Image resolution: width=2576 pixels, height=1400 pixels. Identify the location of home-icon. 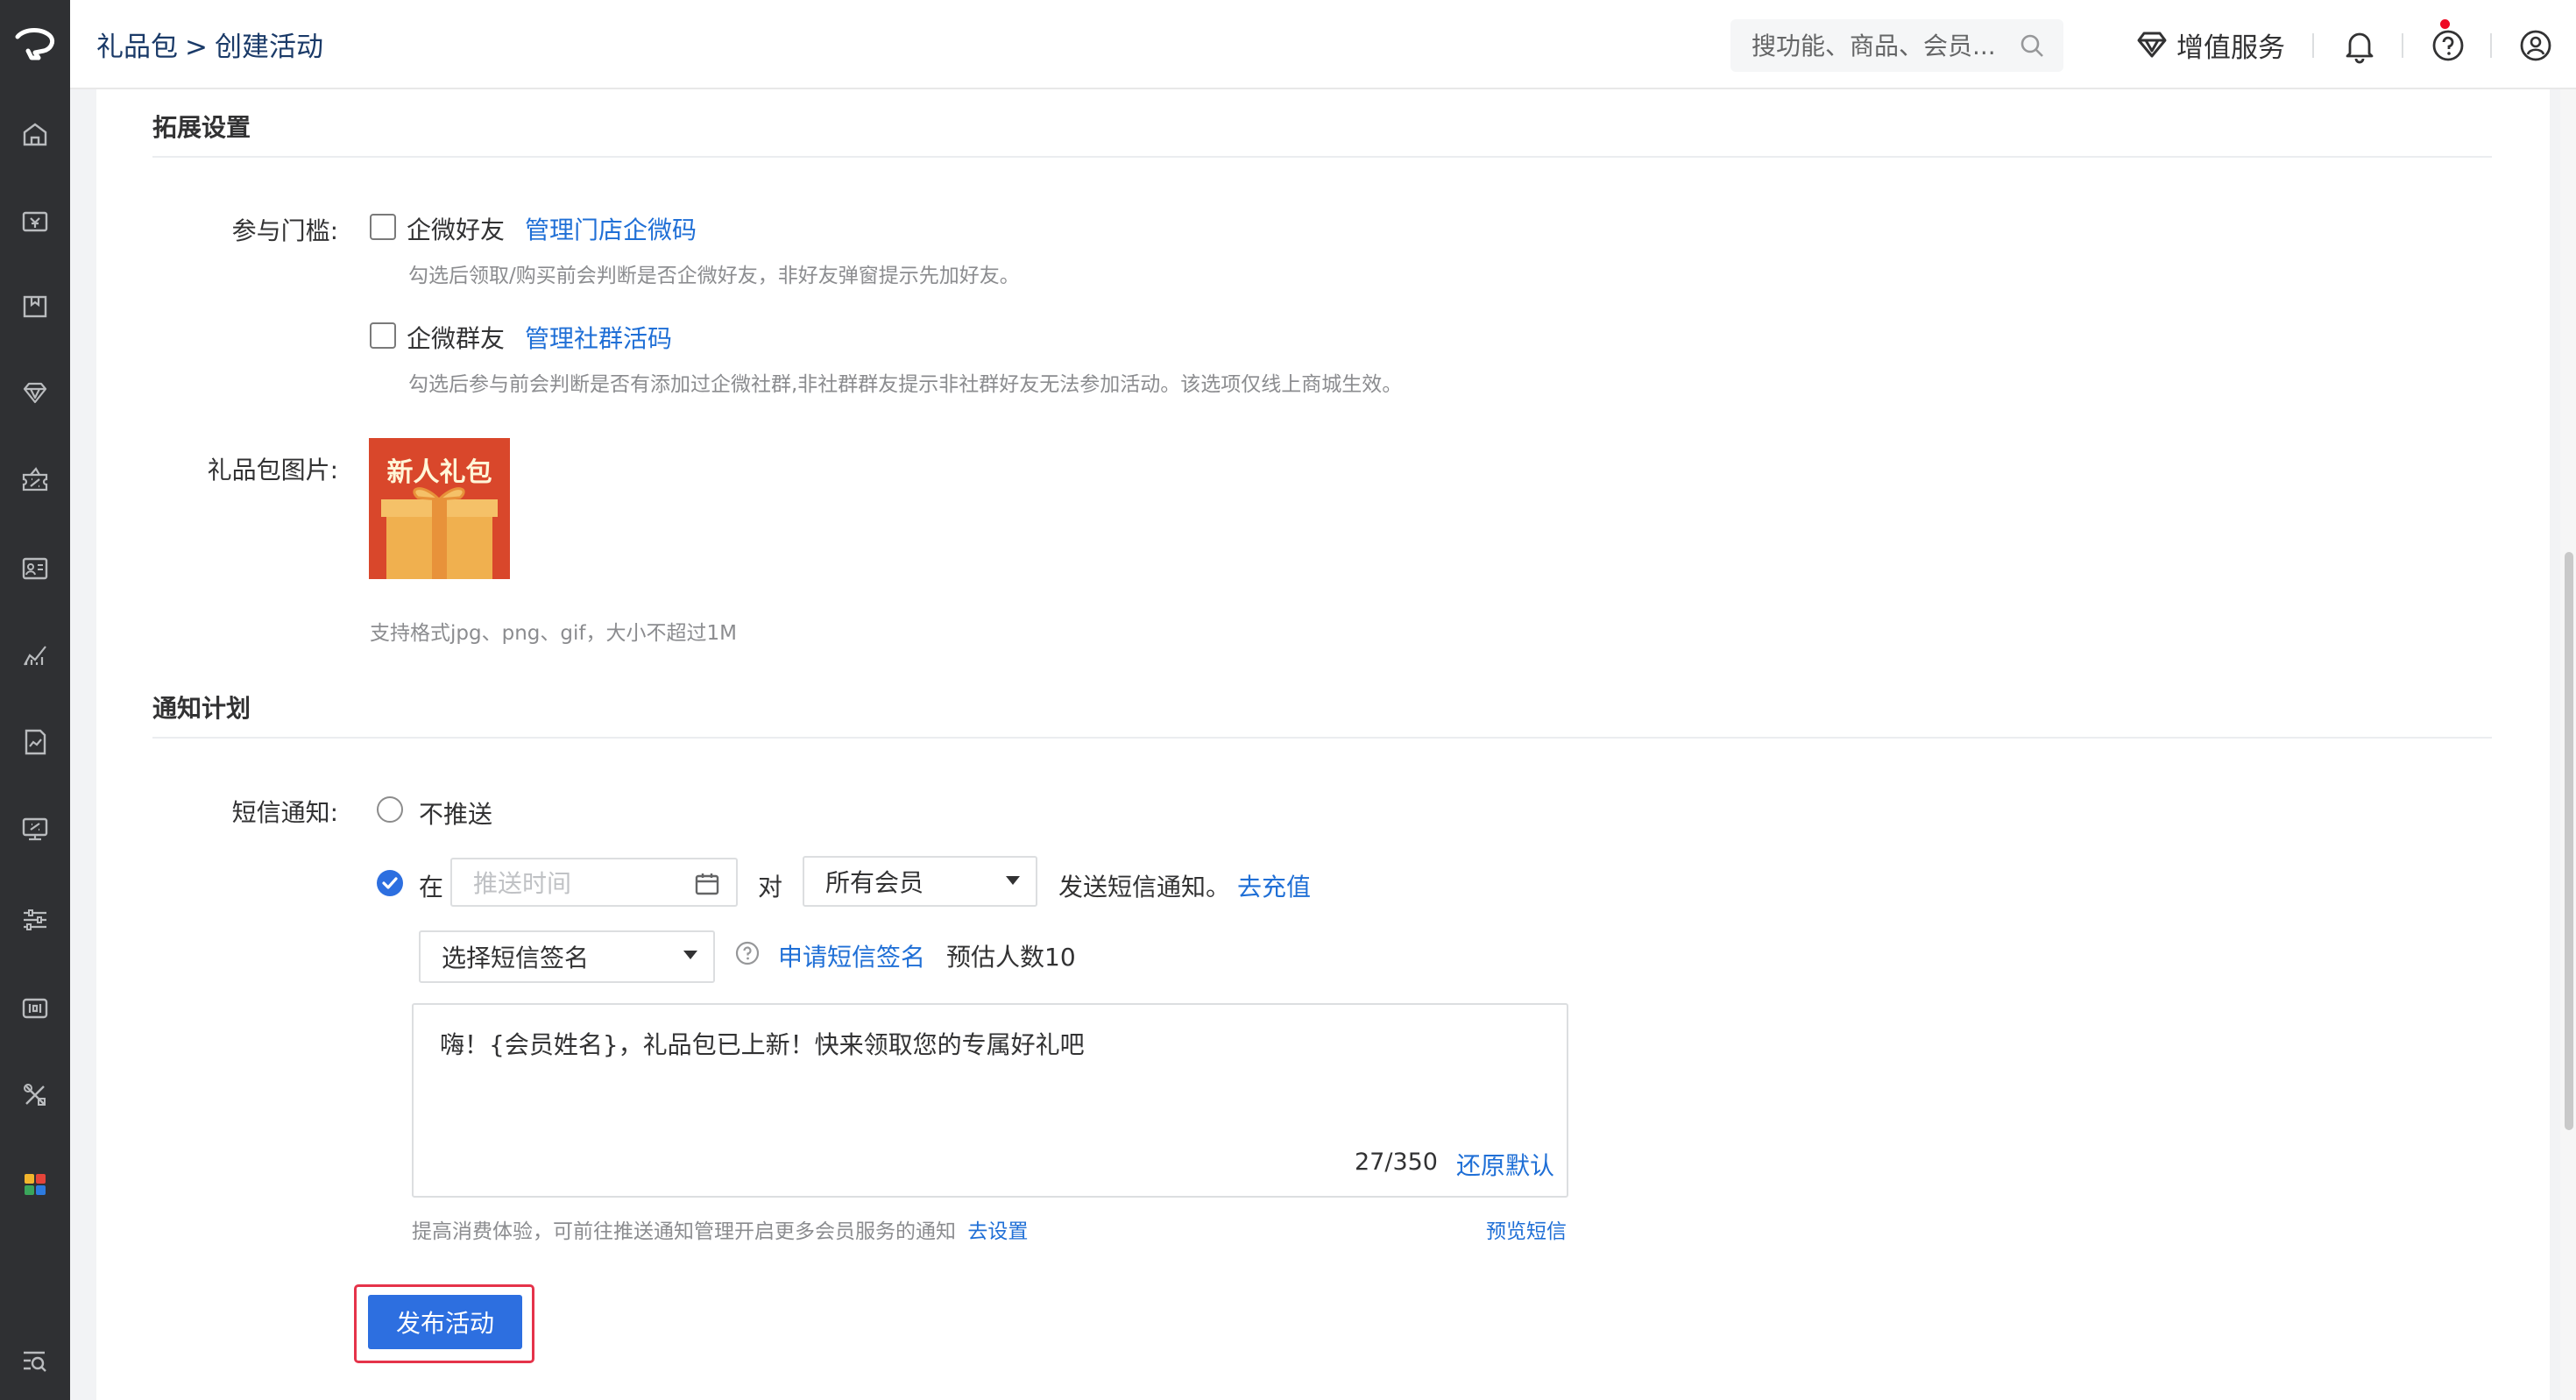
(35, 134).